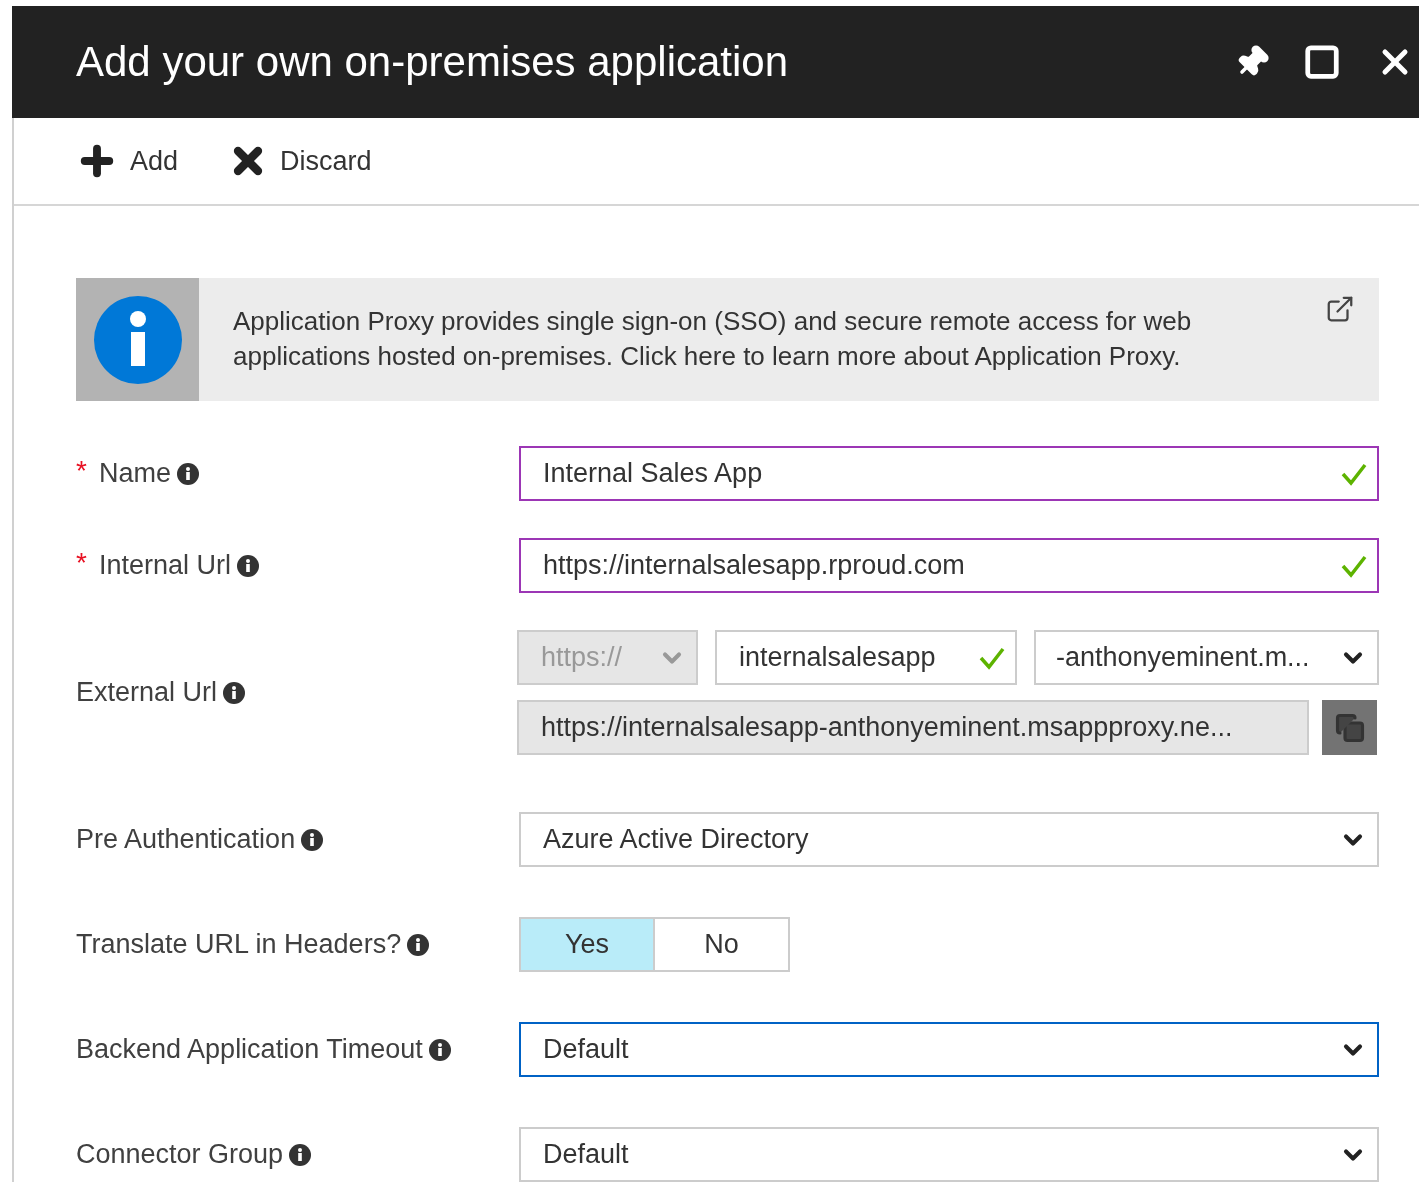 The height and width of the screenshot is (1182, 1419). Describe the element at coordinates (134, 473) in the screenshot. I see `field-label: Name` at that location.